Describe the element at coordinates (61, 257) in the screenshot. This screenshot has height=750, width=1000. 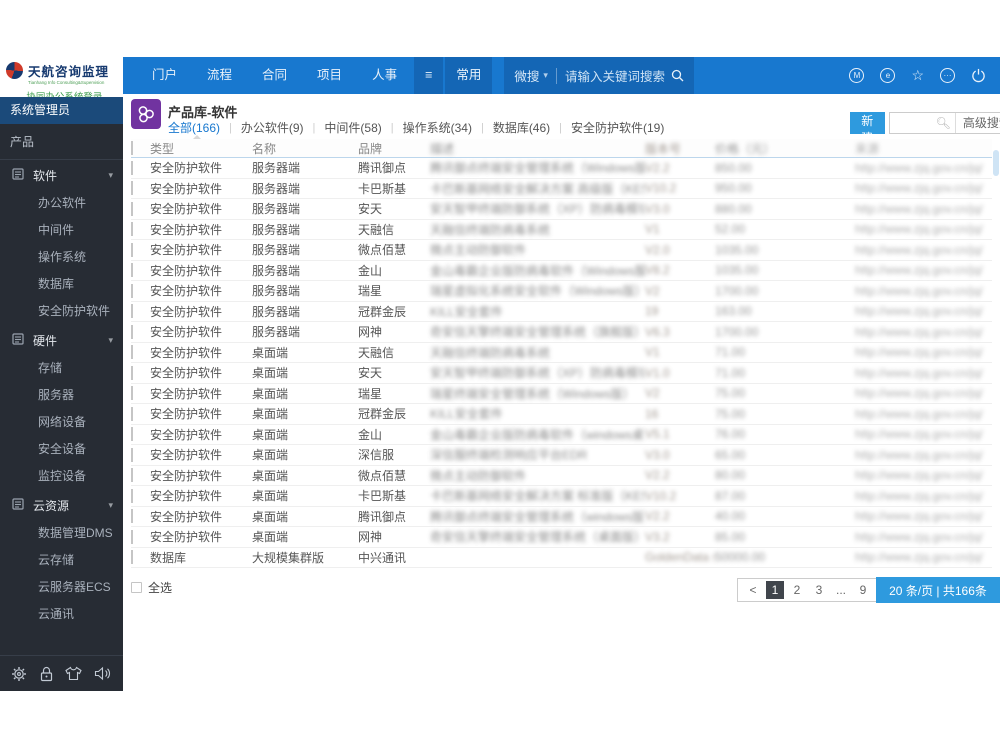
I see `sidebar-item: 操作系统` at that location.